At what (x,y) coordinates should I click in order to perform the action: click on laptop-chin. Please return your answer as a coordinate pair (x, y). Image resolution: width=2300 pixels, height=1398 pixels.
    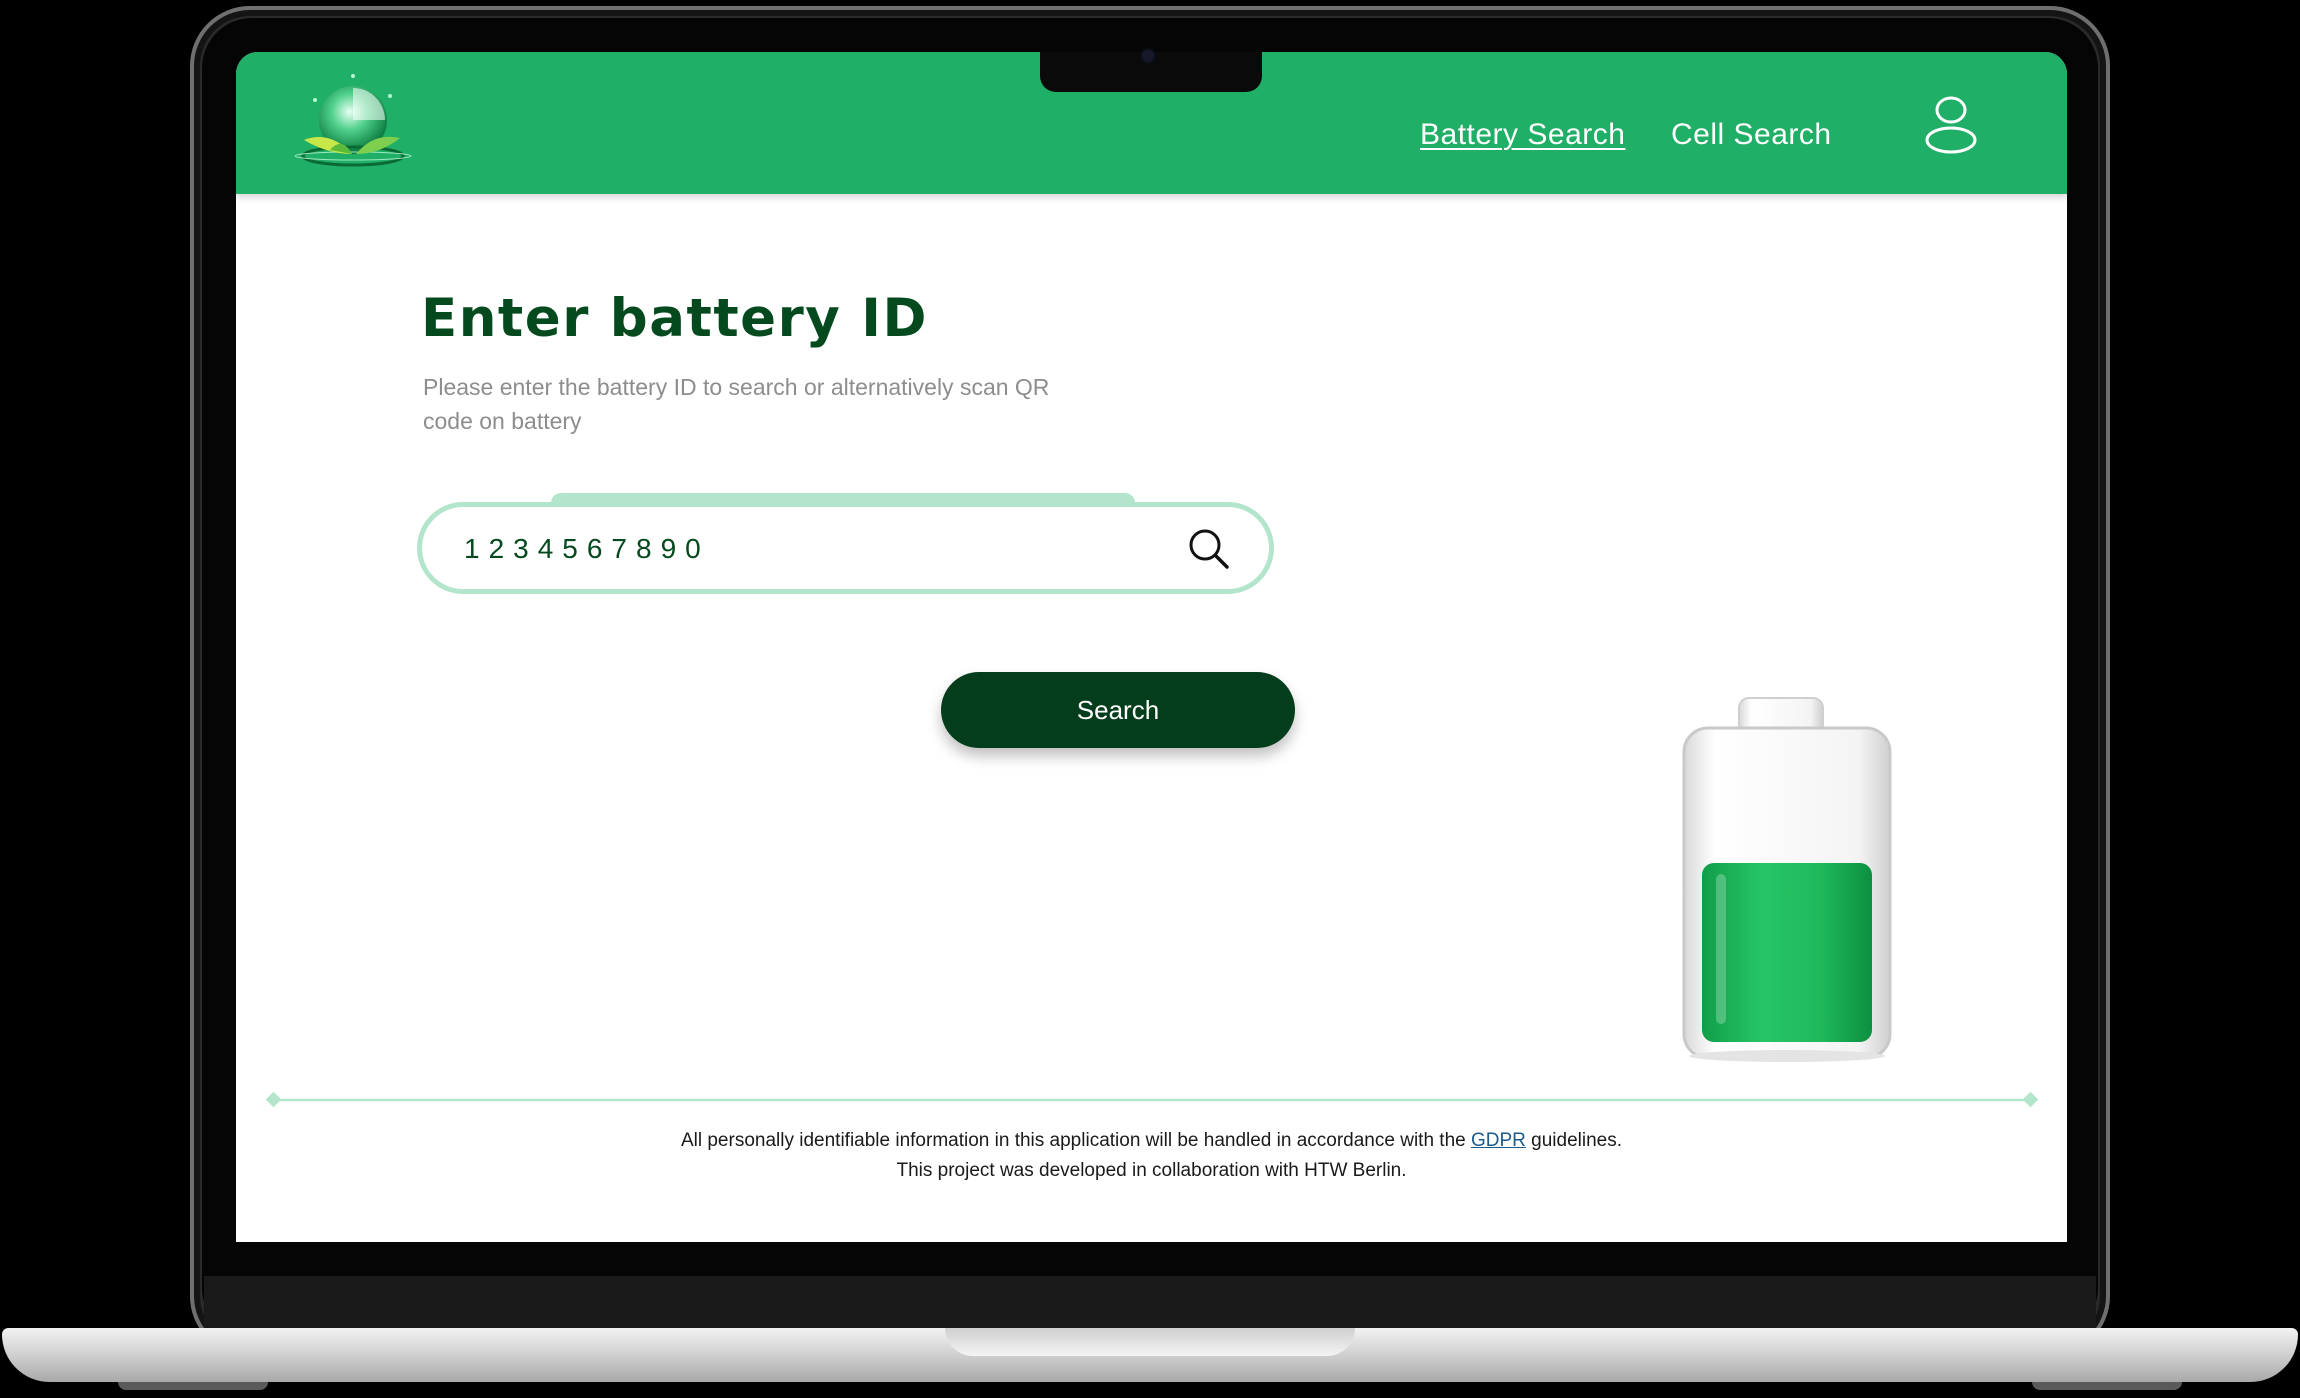
    Looking at the image, I should click on (1150, 1303).